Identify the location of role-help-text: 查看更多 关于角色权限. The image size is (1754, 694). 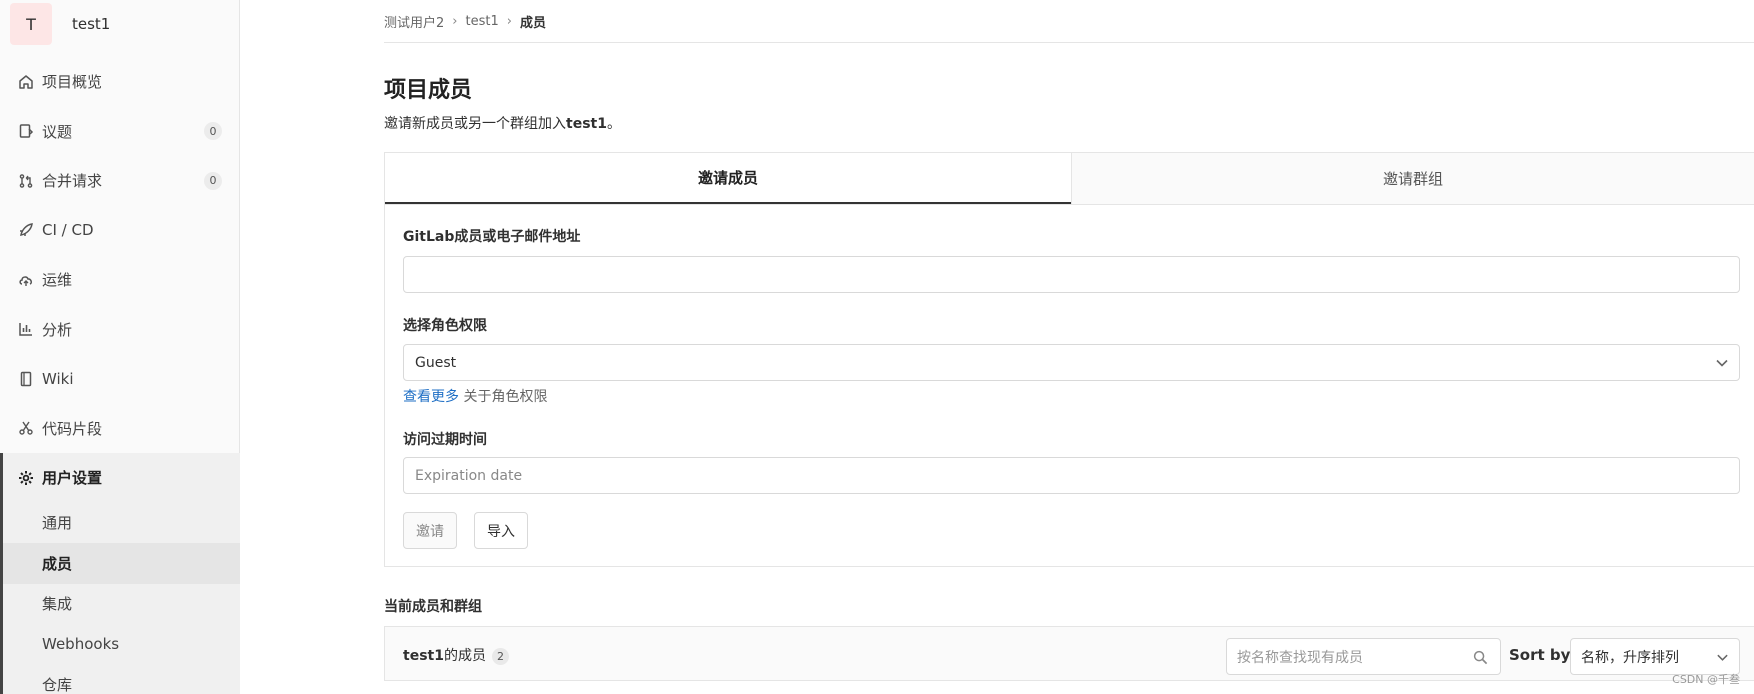
(475, 396).